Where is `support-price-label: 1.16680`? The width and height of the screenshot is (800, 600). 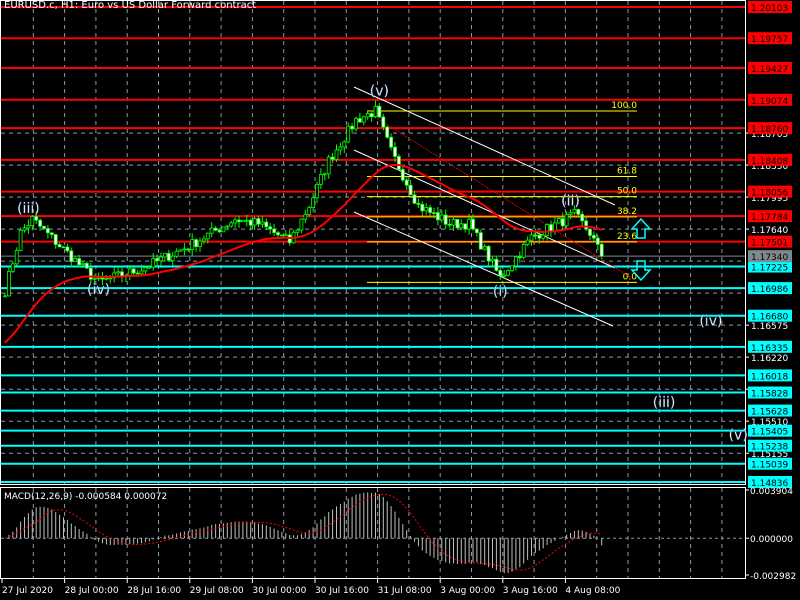
support-price-label: 1.16680 is located at coordinates (769, 318).